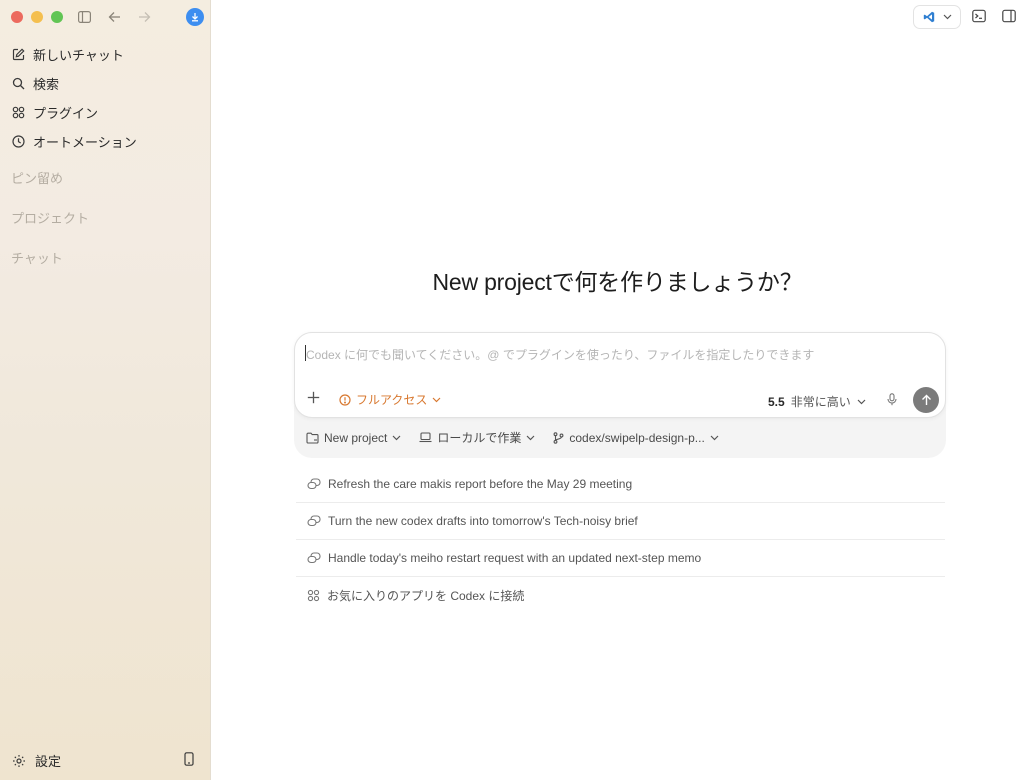 The width and height of the screenshot is (1024, 780). Describe the element at coordinates (18, 83) in the screenshot. I see `search-icon` at that location.